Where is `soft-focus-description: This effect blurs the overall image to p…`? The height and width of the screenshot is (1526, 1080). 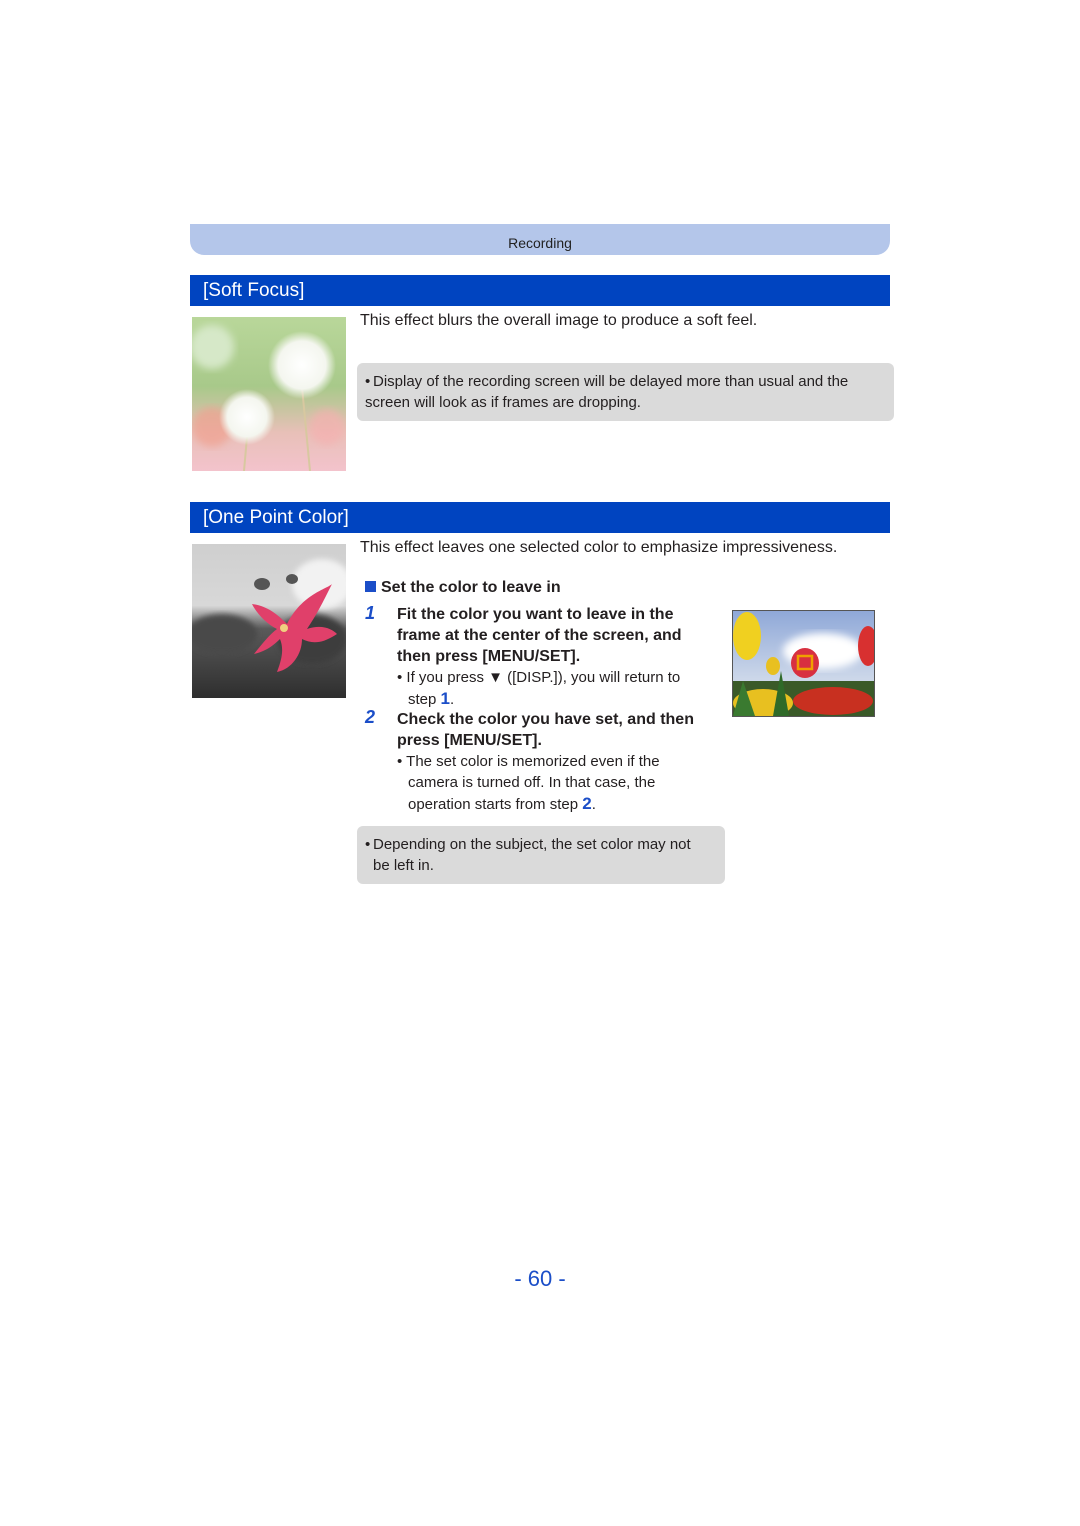 soft-focus-description: This effect blurs the overall image to p… is located at coordinates (559, 320).